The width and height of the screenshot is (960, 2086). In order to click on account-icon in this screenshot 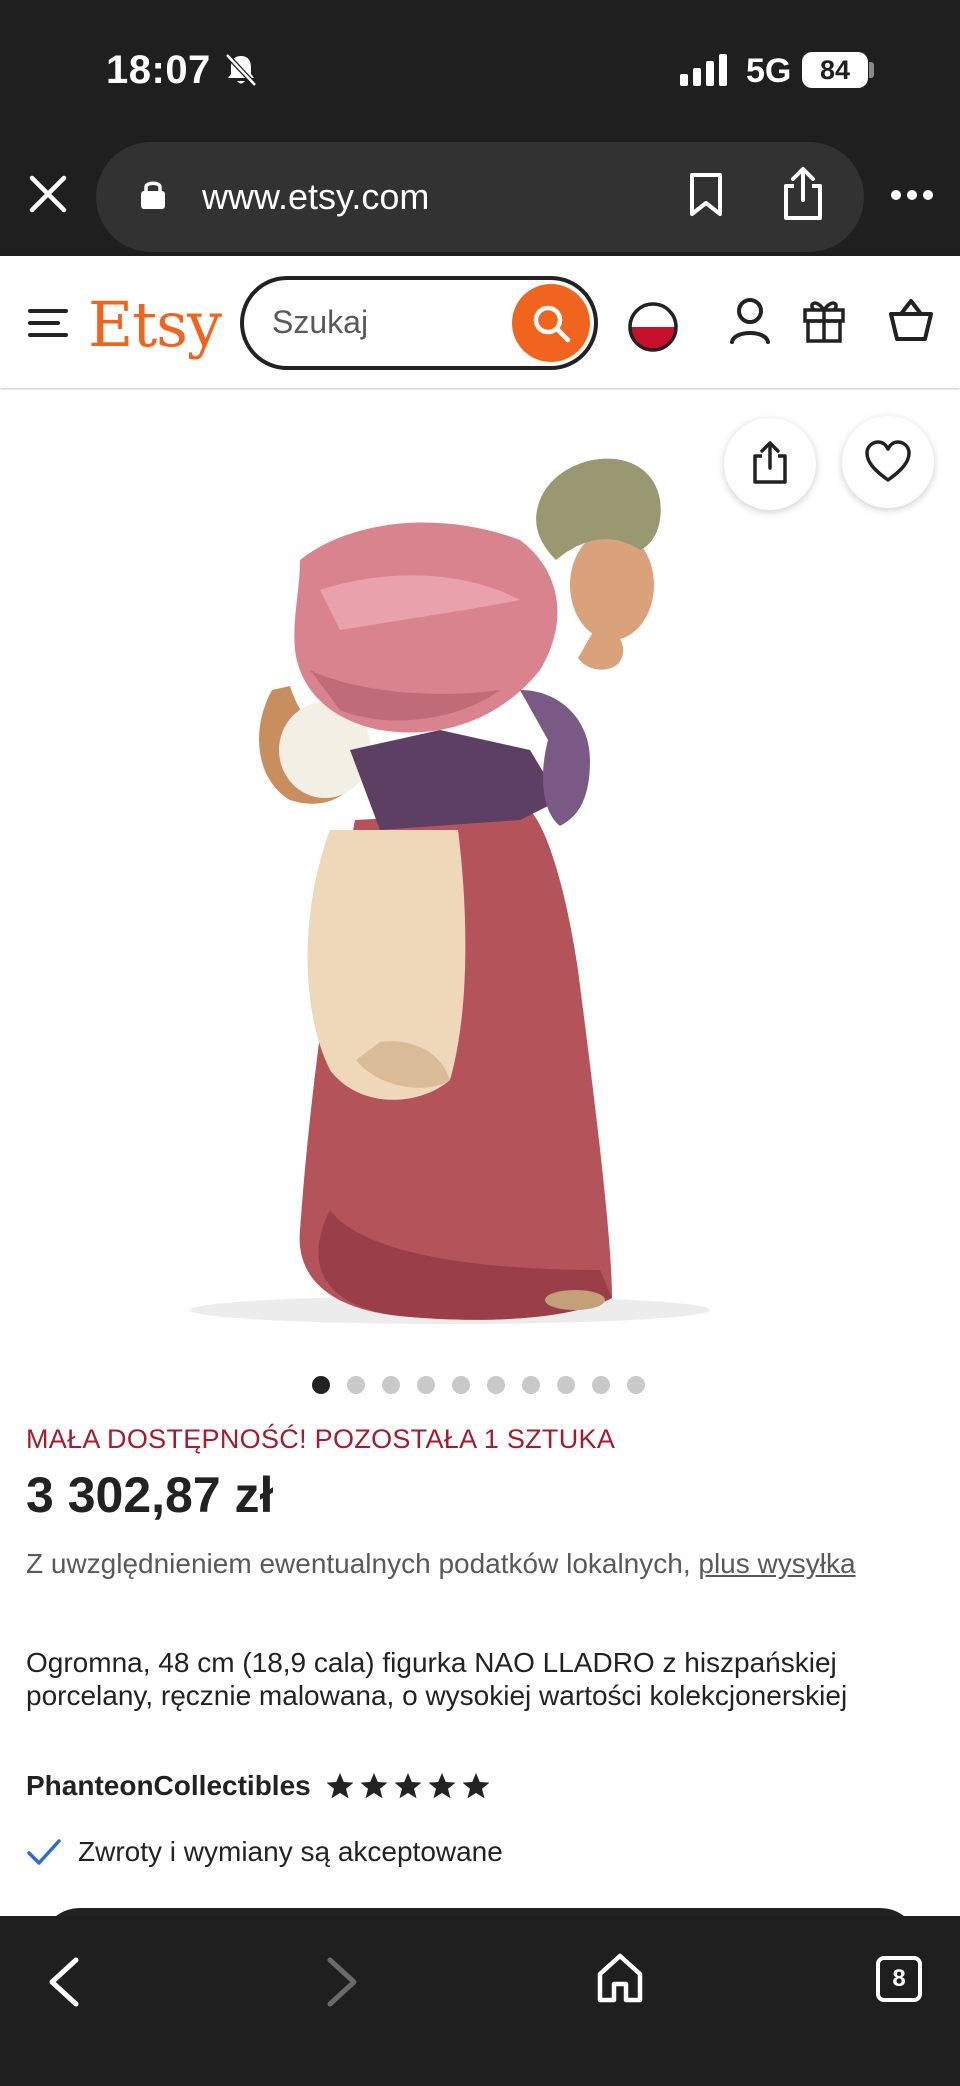, I will do `click(750, 321)`.